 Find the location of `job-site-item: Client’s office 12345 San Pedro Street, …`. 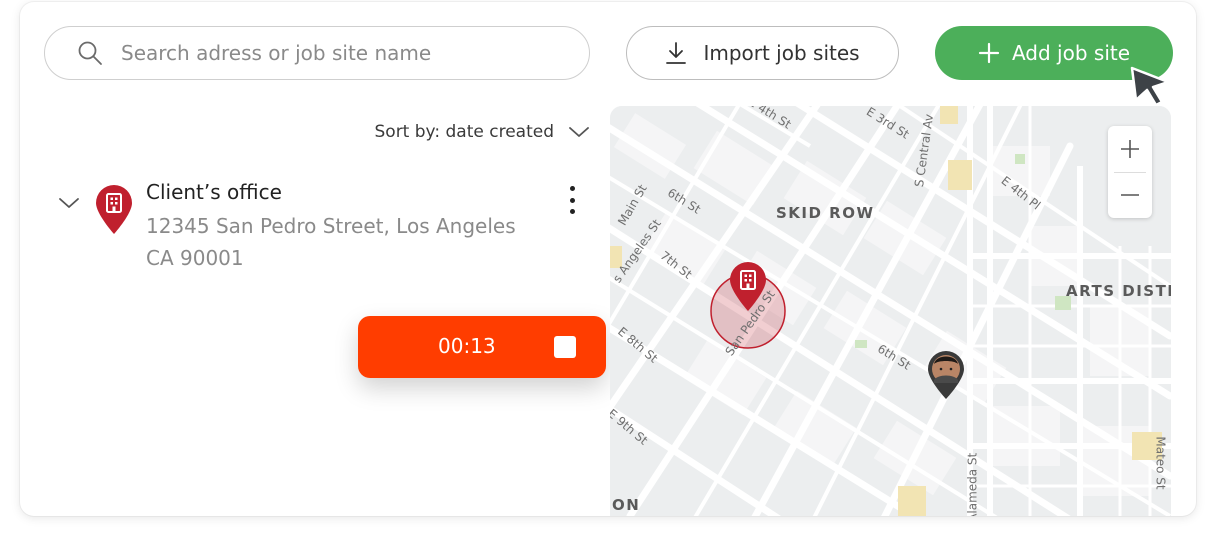

job-site-item: Client’s office 12345 San Pedro Street, … is located at coordinates (323, 228).